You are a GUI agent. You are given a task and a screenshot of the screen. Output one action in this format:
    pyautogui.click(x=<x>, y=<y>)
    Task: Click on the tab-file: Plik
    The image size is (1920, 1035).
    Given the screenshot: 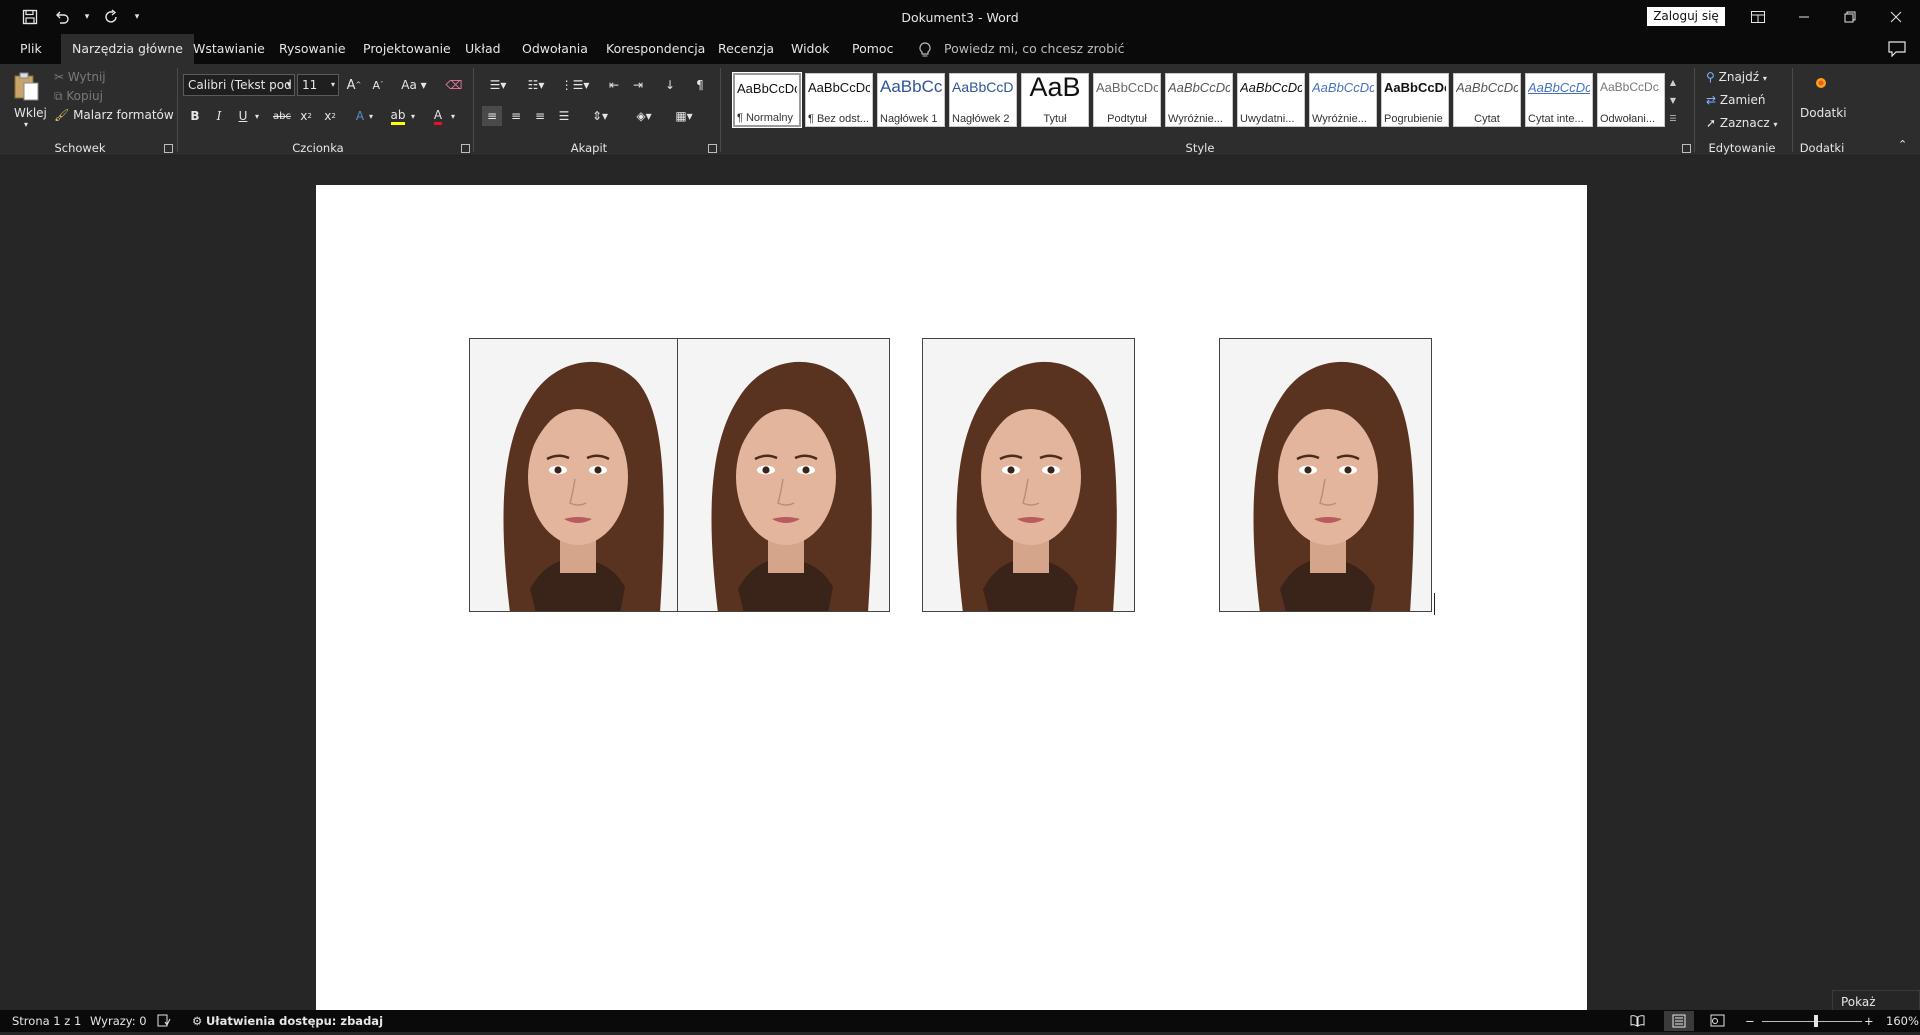 What is the action you would take?
    pyautogui.click(x=31, y=49)
    